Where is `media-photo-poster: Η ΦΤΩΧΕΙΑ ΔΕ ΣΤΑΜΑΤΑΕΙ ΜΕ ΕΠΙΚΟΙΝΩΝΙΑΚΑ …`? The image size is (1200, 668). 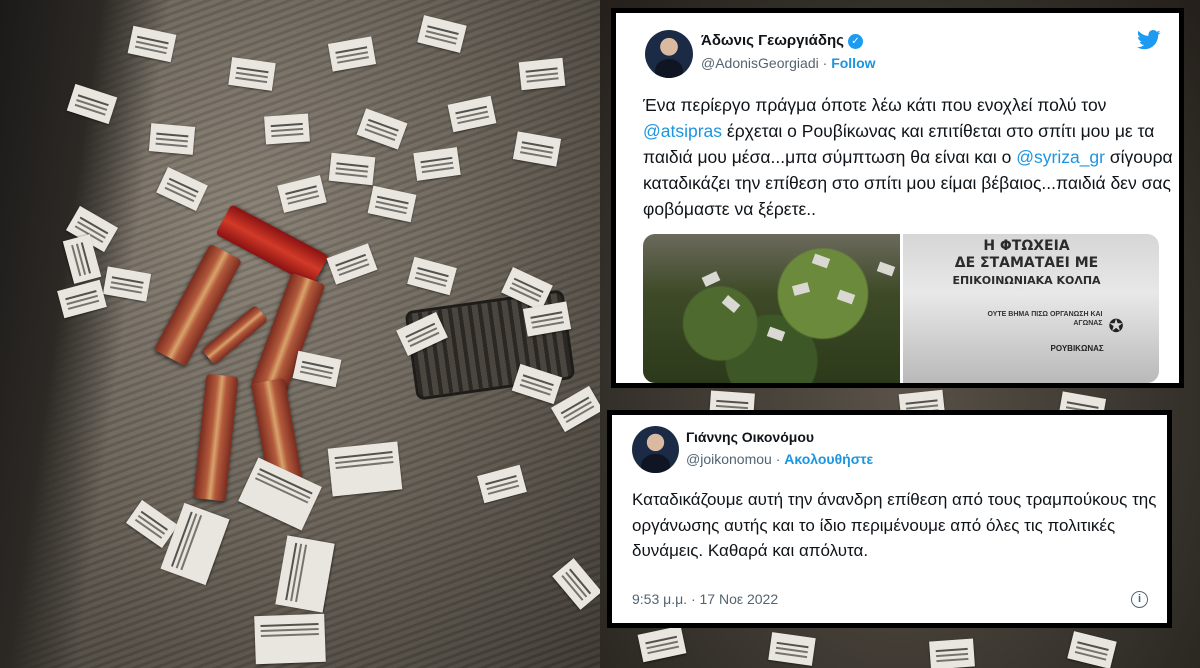 media-photo-poster: Η ΦΤΩΧΕΙΑ ΔΕ ΣΤΑΜΑΤΑΕΙ ΜΕ ΕΠΙΚΟΙΝΩΝΙΑΚΑ … is located at coordinates (1030, 308).